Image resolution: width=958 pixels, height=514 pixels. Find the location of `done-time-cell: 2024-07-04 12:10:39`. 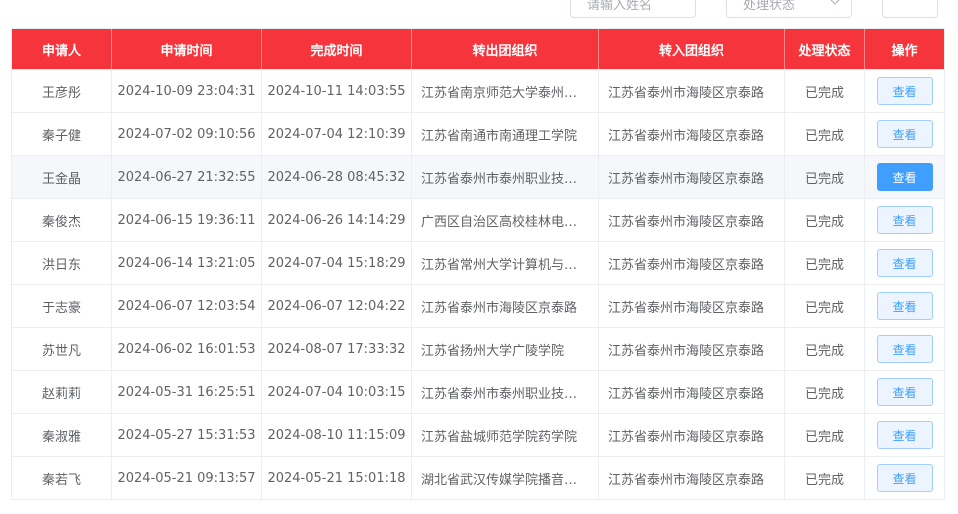

done-time-cell: 2024-07-04 12:10:39 is located at coordinates (337, 134).